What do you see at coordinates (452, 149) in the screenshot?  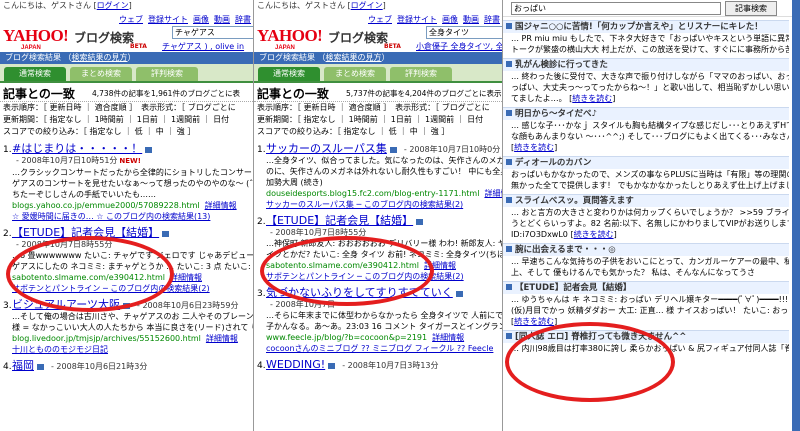 I see `result-date: - 2008年10月7日10時0分` at bounding box center [452, 149].